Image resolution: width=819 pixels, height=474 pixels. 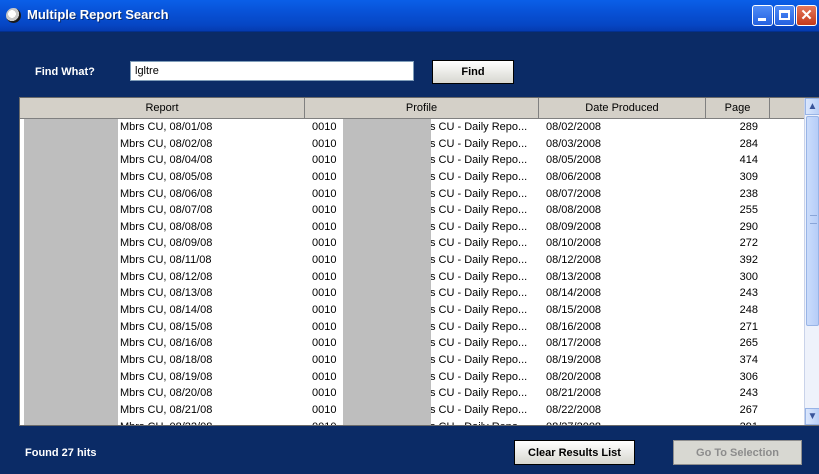 What do you see at coordinates (387, 272) in the screenshot?
I see `redacted-area` at bounding box center [387, 272].